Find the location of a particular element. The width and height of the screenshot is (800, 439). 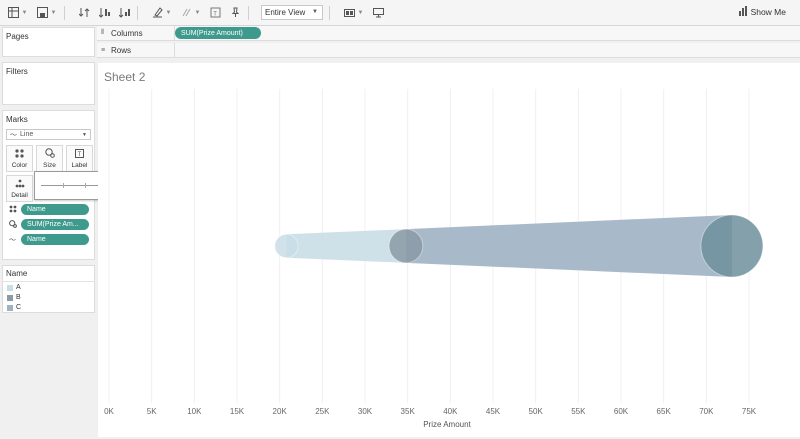

mark-type-value: Line is located at coordinates (27, 134).